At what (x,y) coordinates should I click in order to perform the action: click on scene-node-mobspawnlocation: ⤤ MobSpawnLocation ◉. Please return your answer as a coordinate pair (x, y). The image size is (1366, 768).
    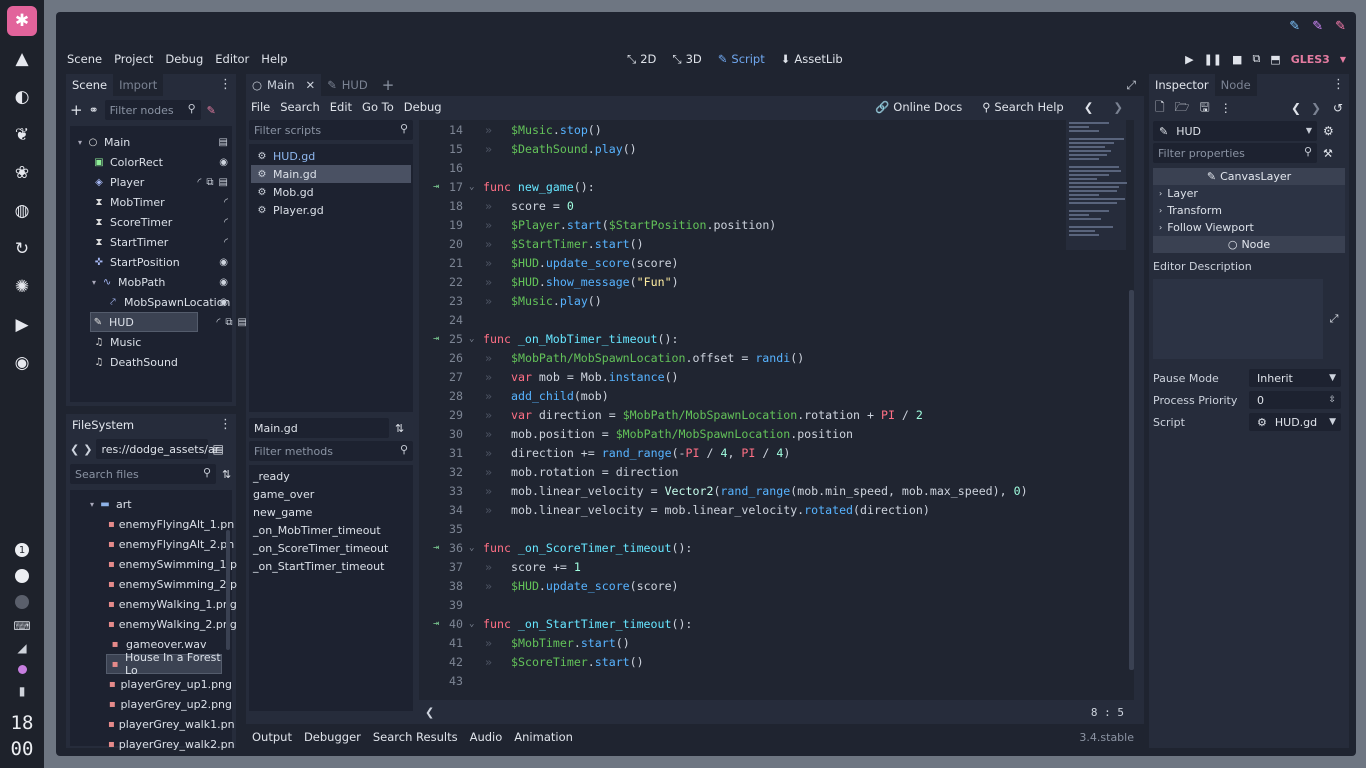
    Looking at the image, I should click on (151, 302).